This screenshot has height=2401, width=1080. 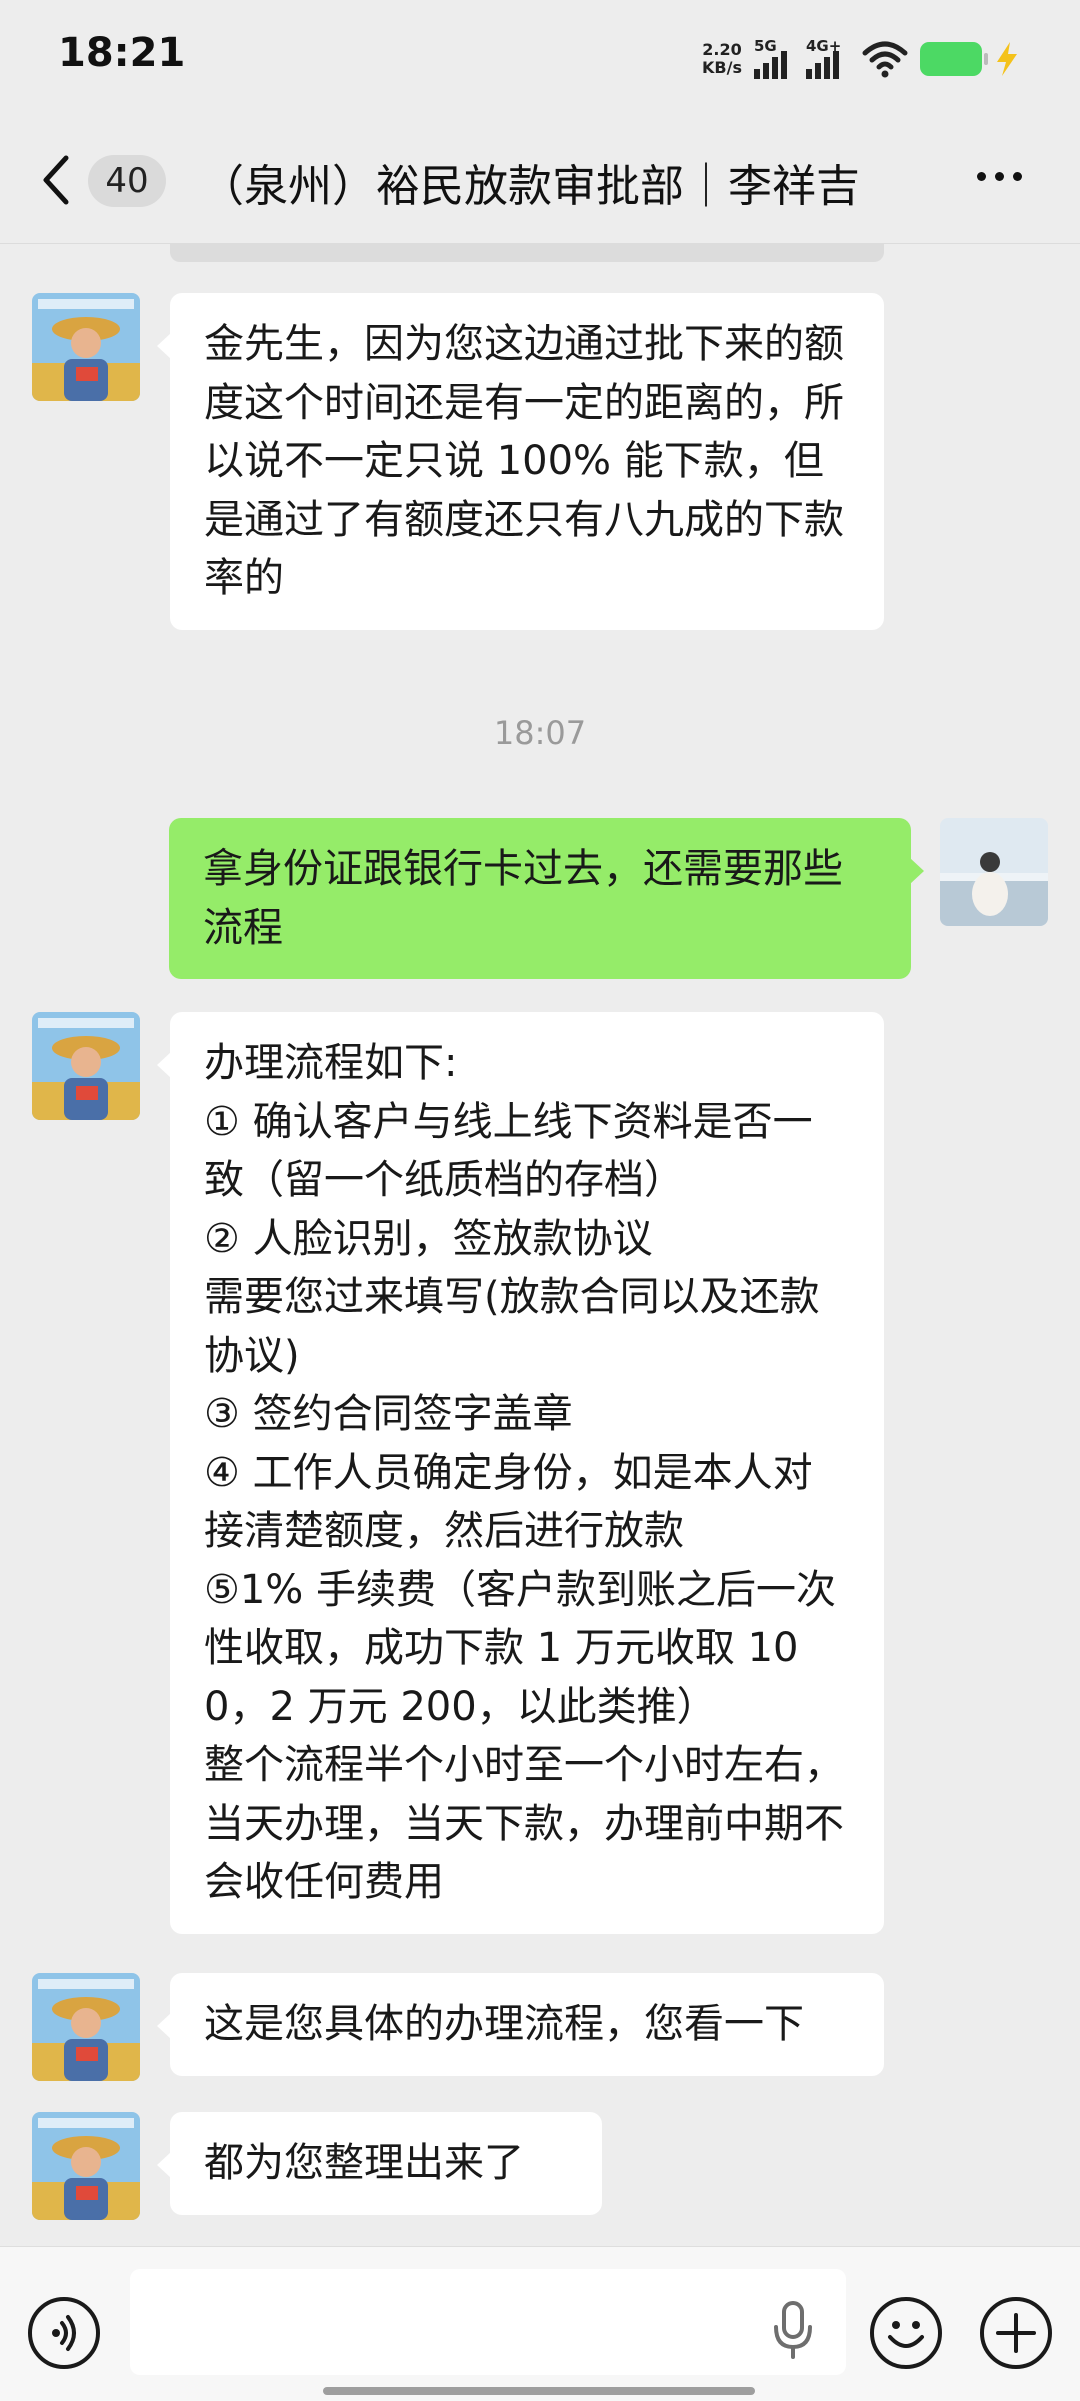 I want to click on network-speed: 2.20 KB/s, so click(x=722, y=59).